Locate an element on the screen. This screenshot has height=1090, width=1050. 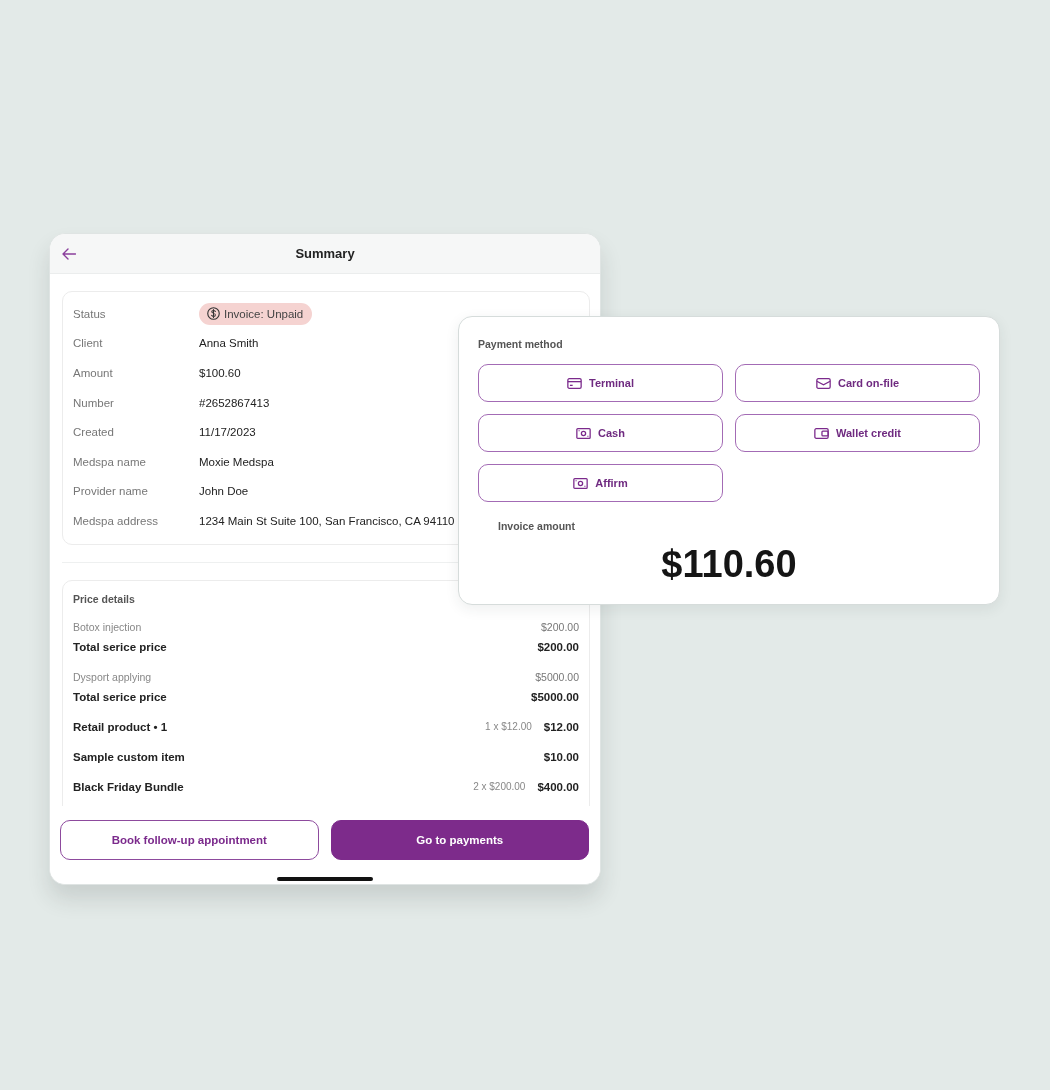
card-icon is located at coordinates (574, 383).